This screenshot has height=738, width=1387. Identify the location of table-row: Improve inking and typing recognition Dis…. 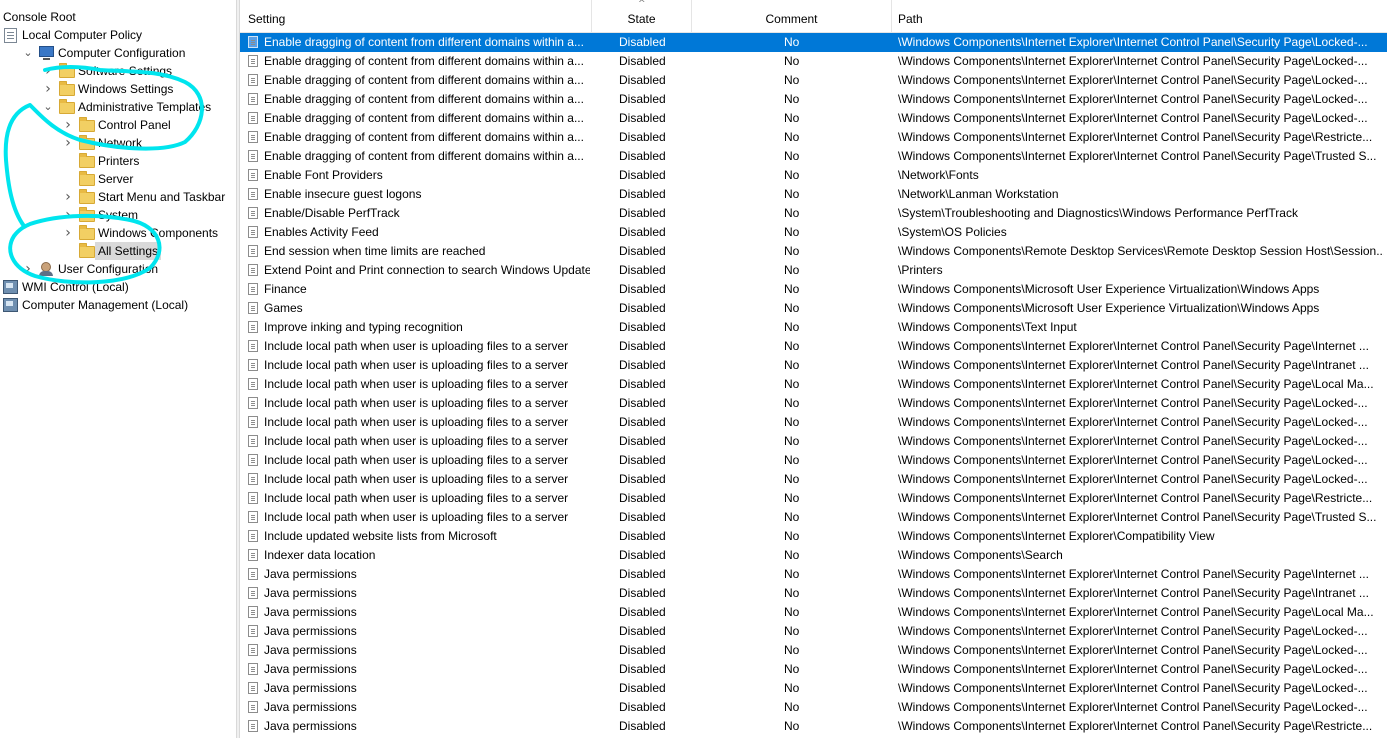
(813, 327).